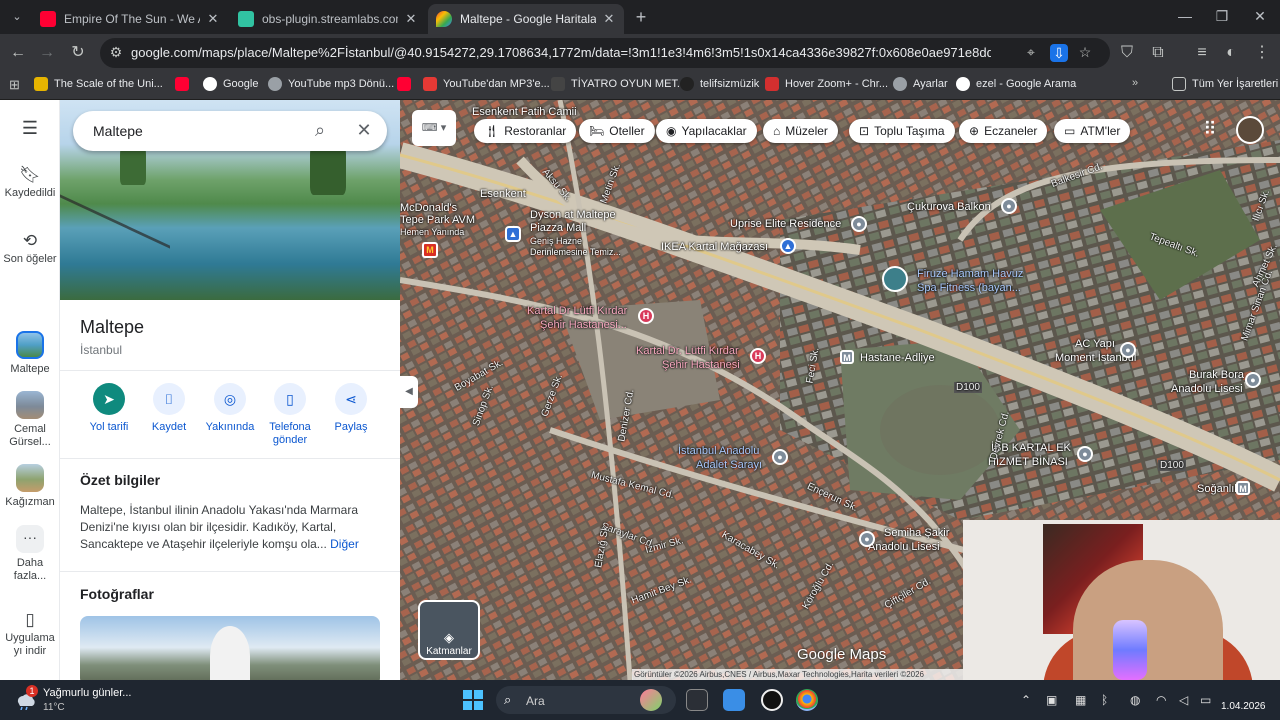 This screenshot has height=720, width=1280. What do you see at coordinates (1250, 130) in the screenshot?
I see `avatar` at bounding box center [1250, 130].